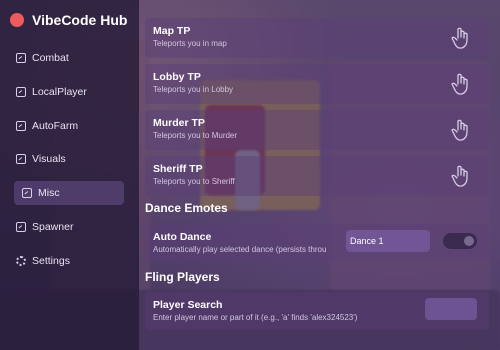 The image size is (500, 350). Describe the element at coordinates (190, 43) in the screenshot. I see `card-subtitle: Teleports you in map` at that location.